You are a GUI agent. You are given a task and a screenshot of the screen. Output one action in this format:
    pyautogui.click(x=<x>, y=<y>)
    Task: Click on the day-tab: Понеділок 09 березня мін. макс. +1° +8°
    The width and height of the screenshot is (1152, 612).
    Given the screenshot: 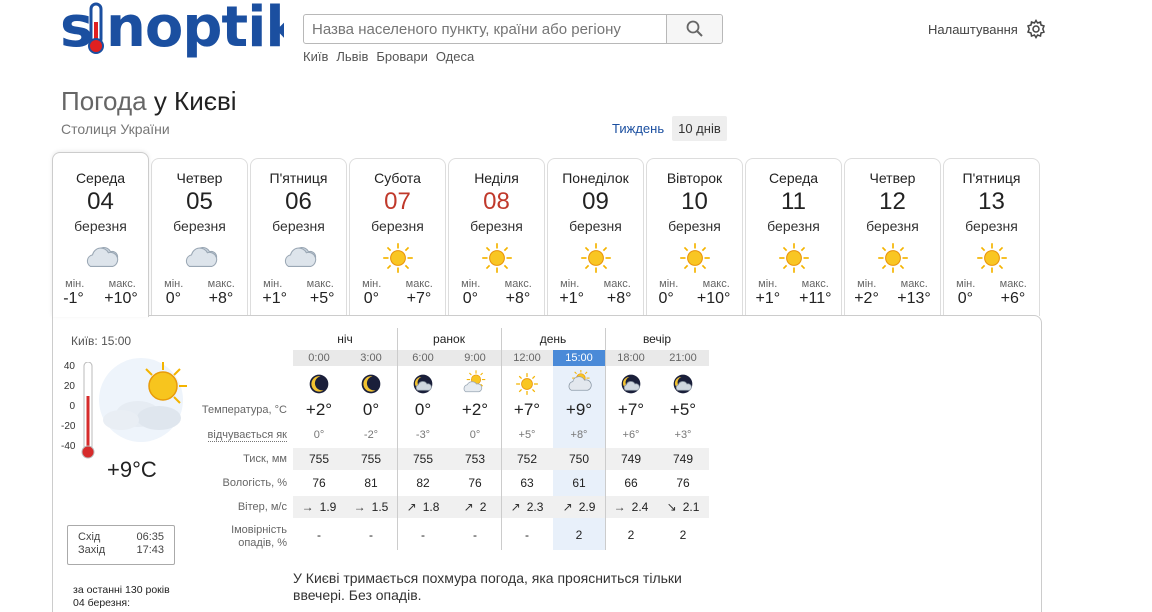 What is the action you would take?
    pyautogui.click(x=595, y=237)
    